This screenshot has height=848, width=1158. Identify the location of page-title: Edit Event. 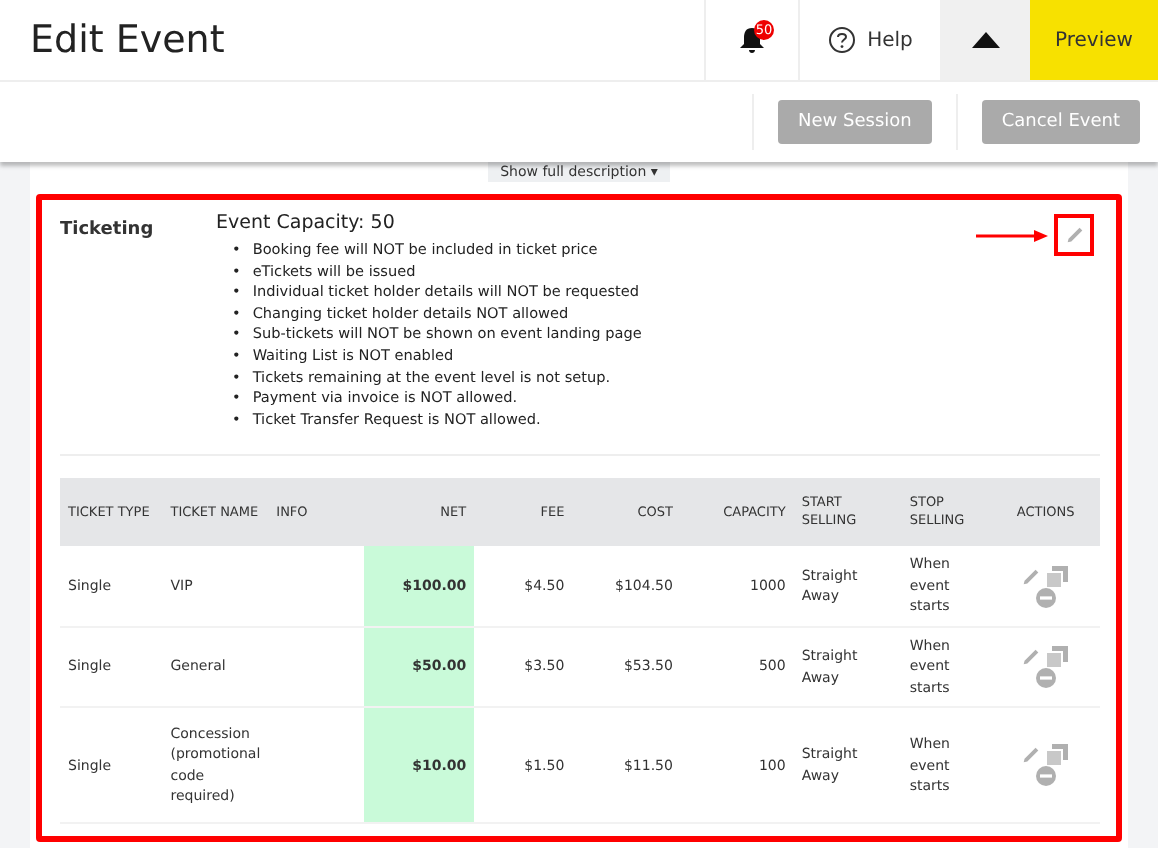
(127, 41).